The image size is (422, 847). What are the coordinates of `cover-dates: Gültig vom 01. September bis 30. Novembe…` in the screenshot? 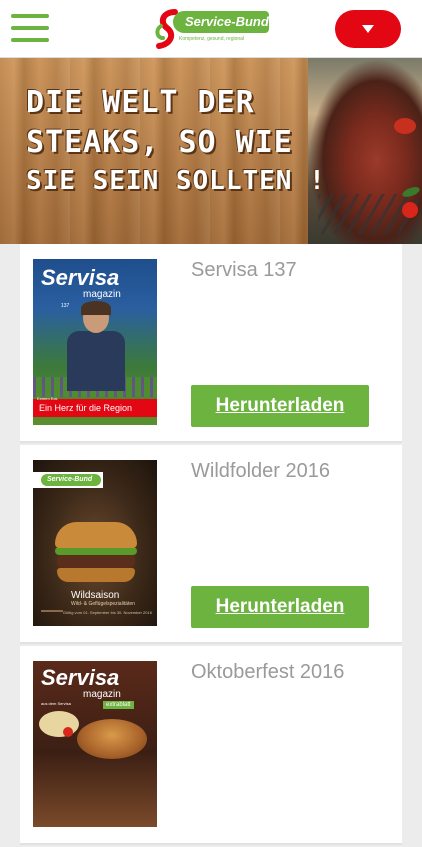 It's located at (107, 612).